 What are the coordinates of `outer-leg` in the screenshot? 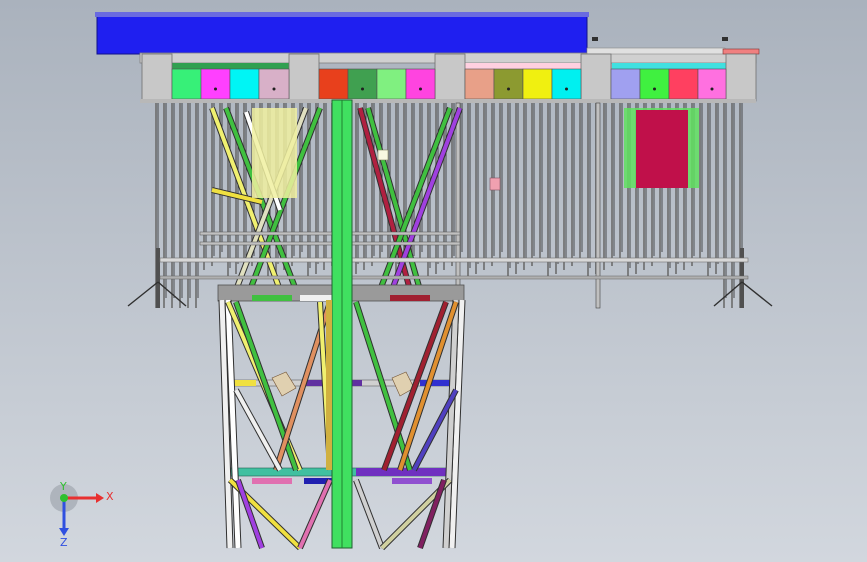 It's located at (158, 278).